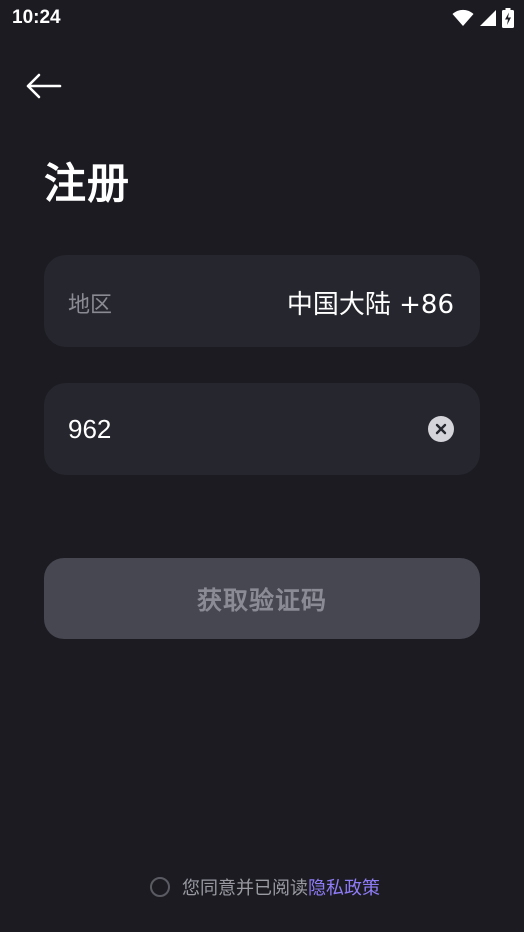  What do you see at coordinates (87, 183) in the screenshot?
I see `page-title: 注册` at bounding box center [87, 183].